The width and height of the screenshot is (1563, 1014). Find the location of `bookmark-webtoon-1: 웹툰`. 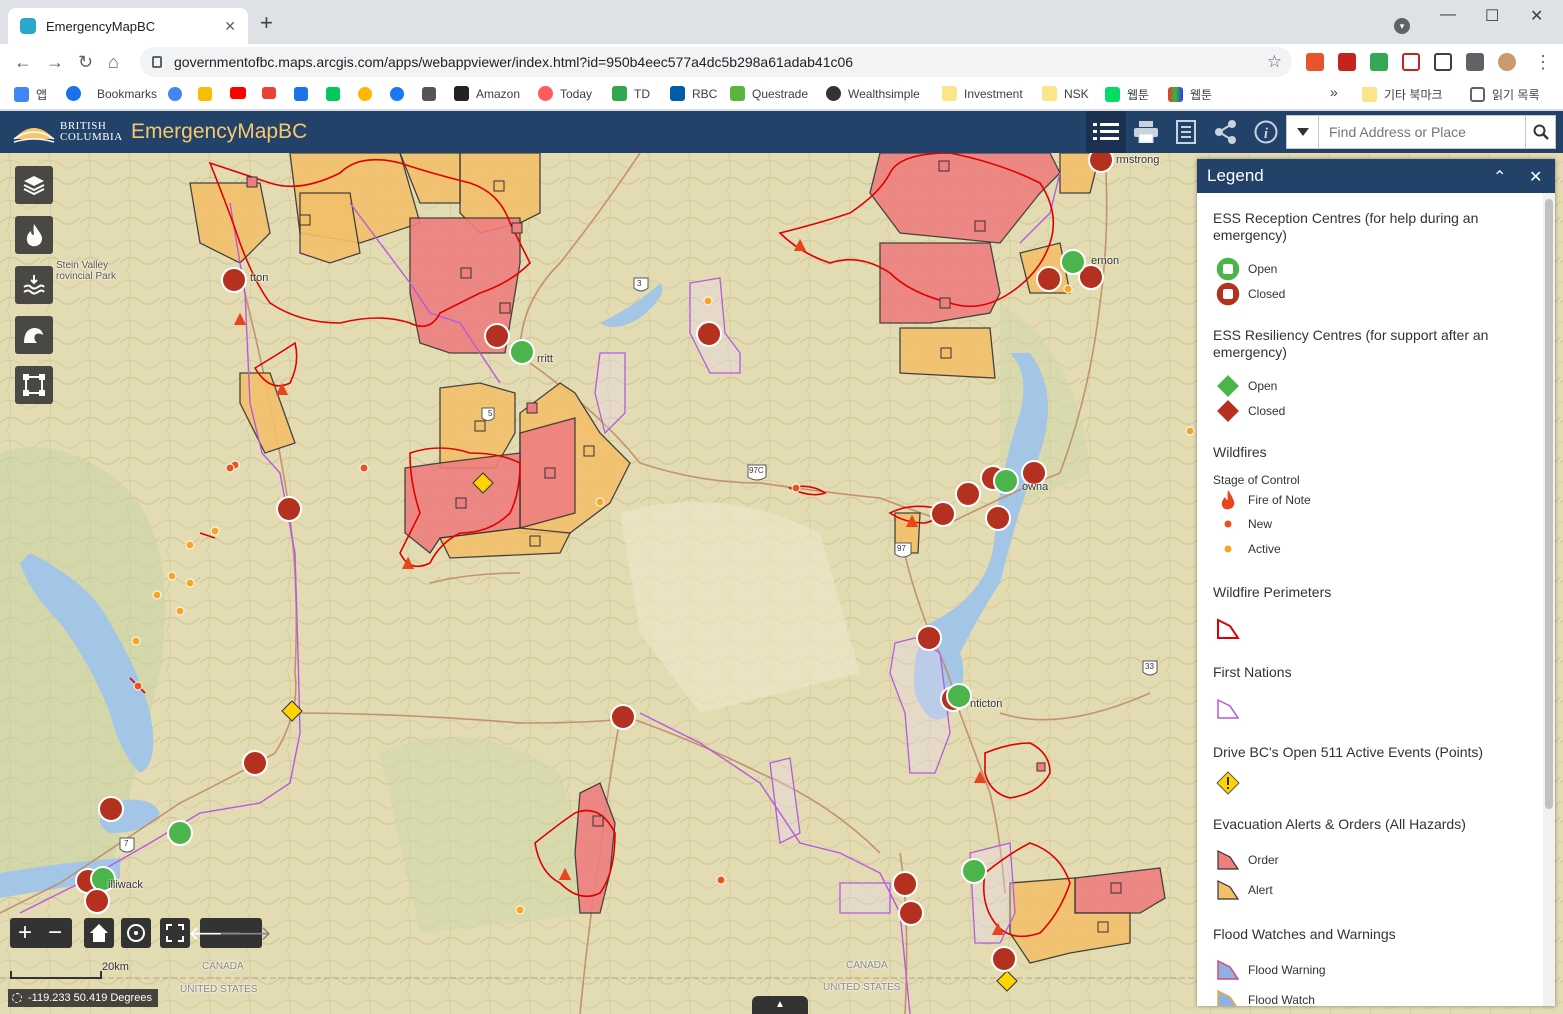

bookmark-webtoon-1: 웹툰 is located at coordinates (1127, 94).